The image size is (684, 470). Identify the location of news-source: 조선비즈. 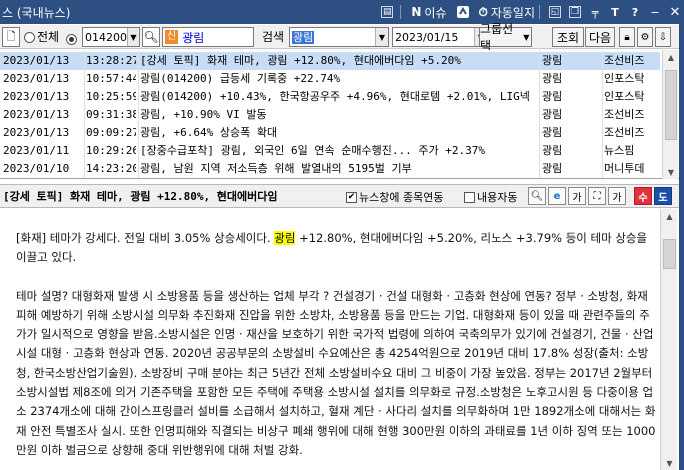
(624, 114).